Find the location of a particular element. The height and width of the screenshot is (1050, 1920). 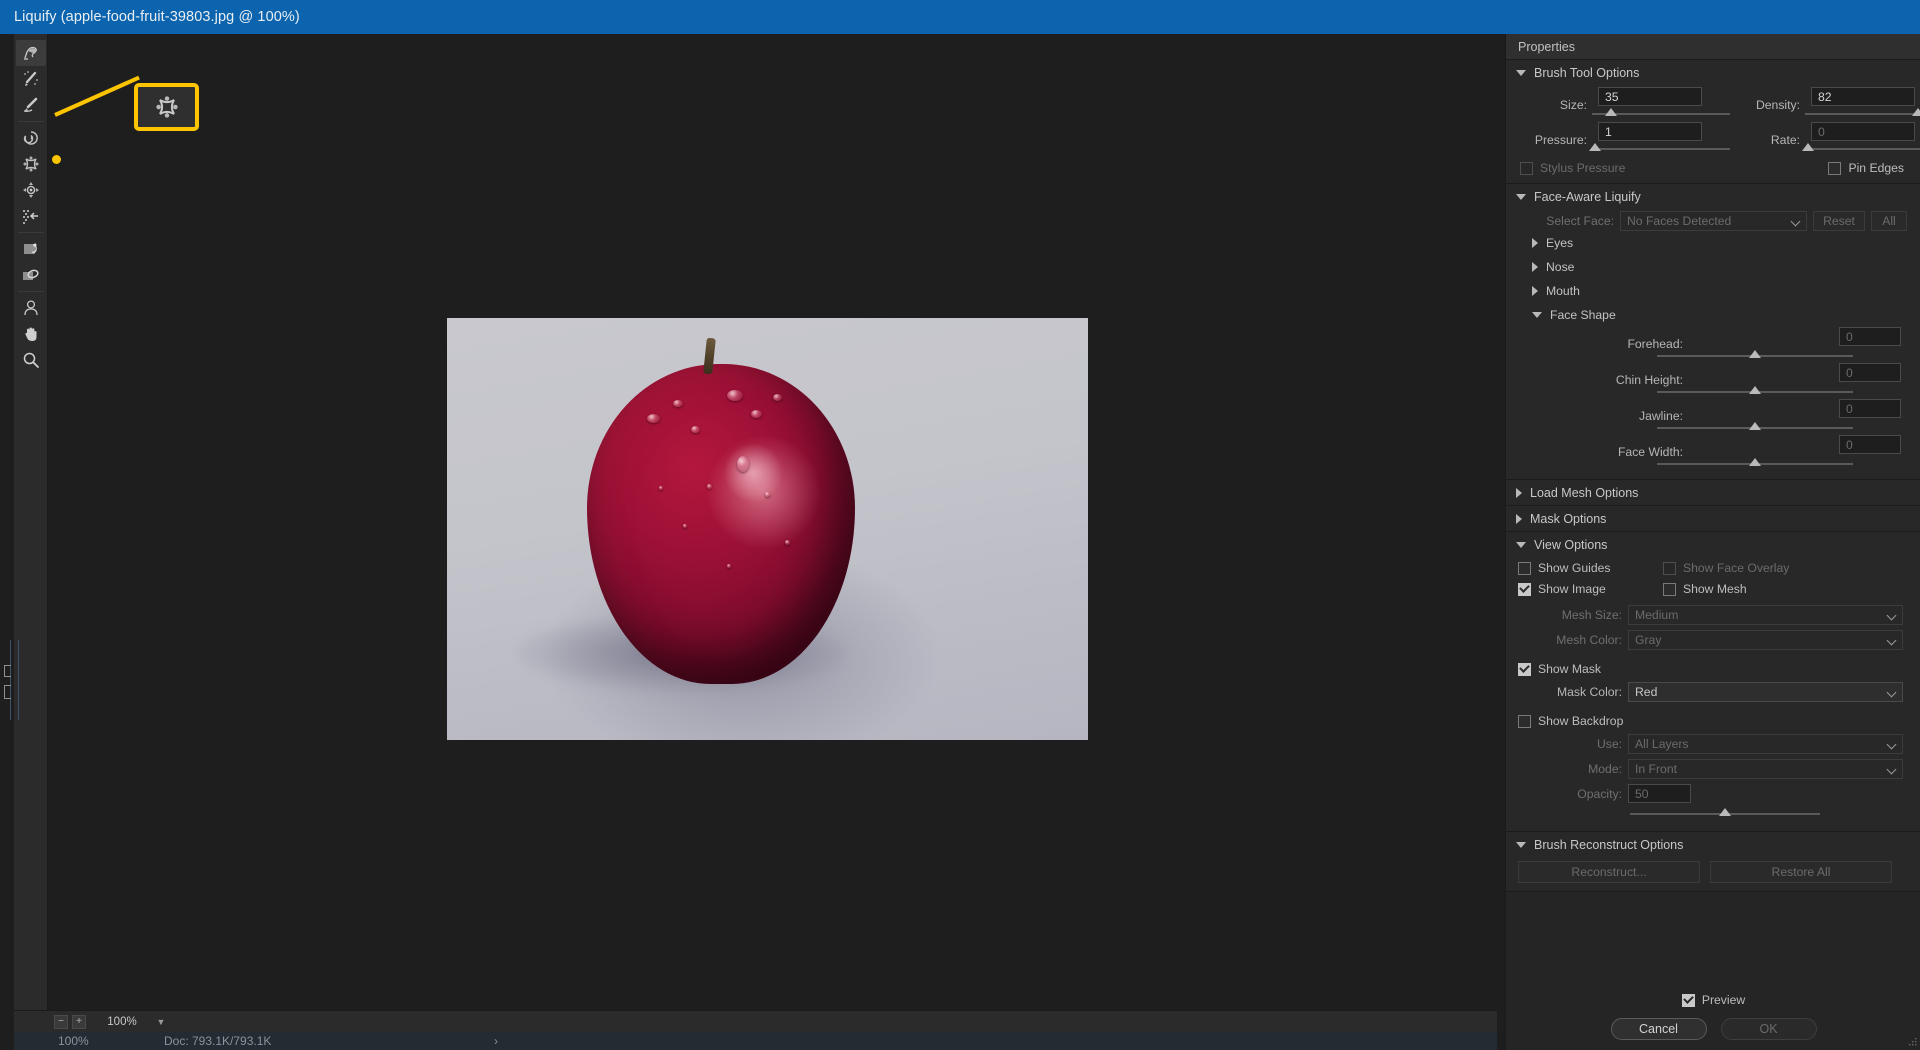

document-status-bar: 100% Doc: 793.1K/793.1K › is located at coordinates (755, 1040).